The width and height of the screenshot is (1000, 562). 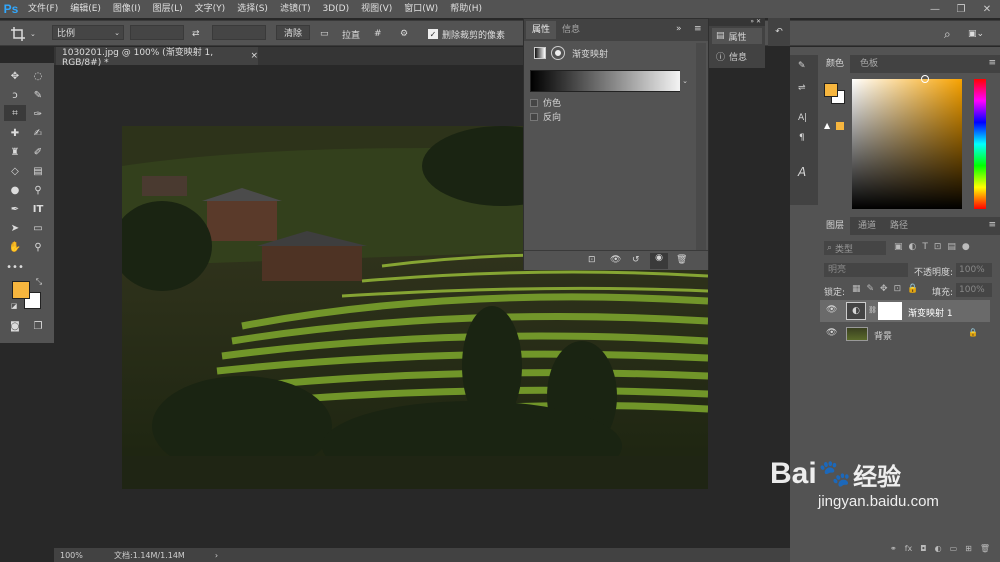 I want to click on blur-tool-icon: ●, so click(x=15, y=190).